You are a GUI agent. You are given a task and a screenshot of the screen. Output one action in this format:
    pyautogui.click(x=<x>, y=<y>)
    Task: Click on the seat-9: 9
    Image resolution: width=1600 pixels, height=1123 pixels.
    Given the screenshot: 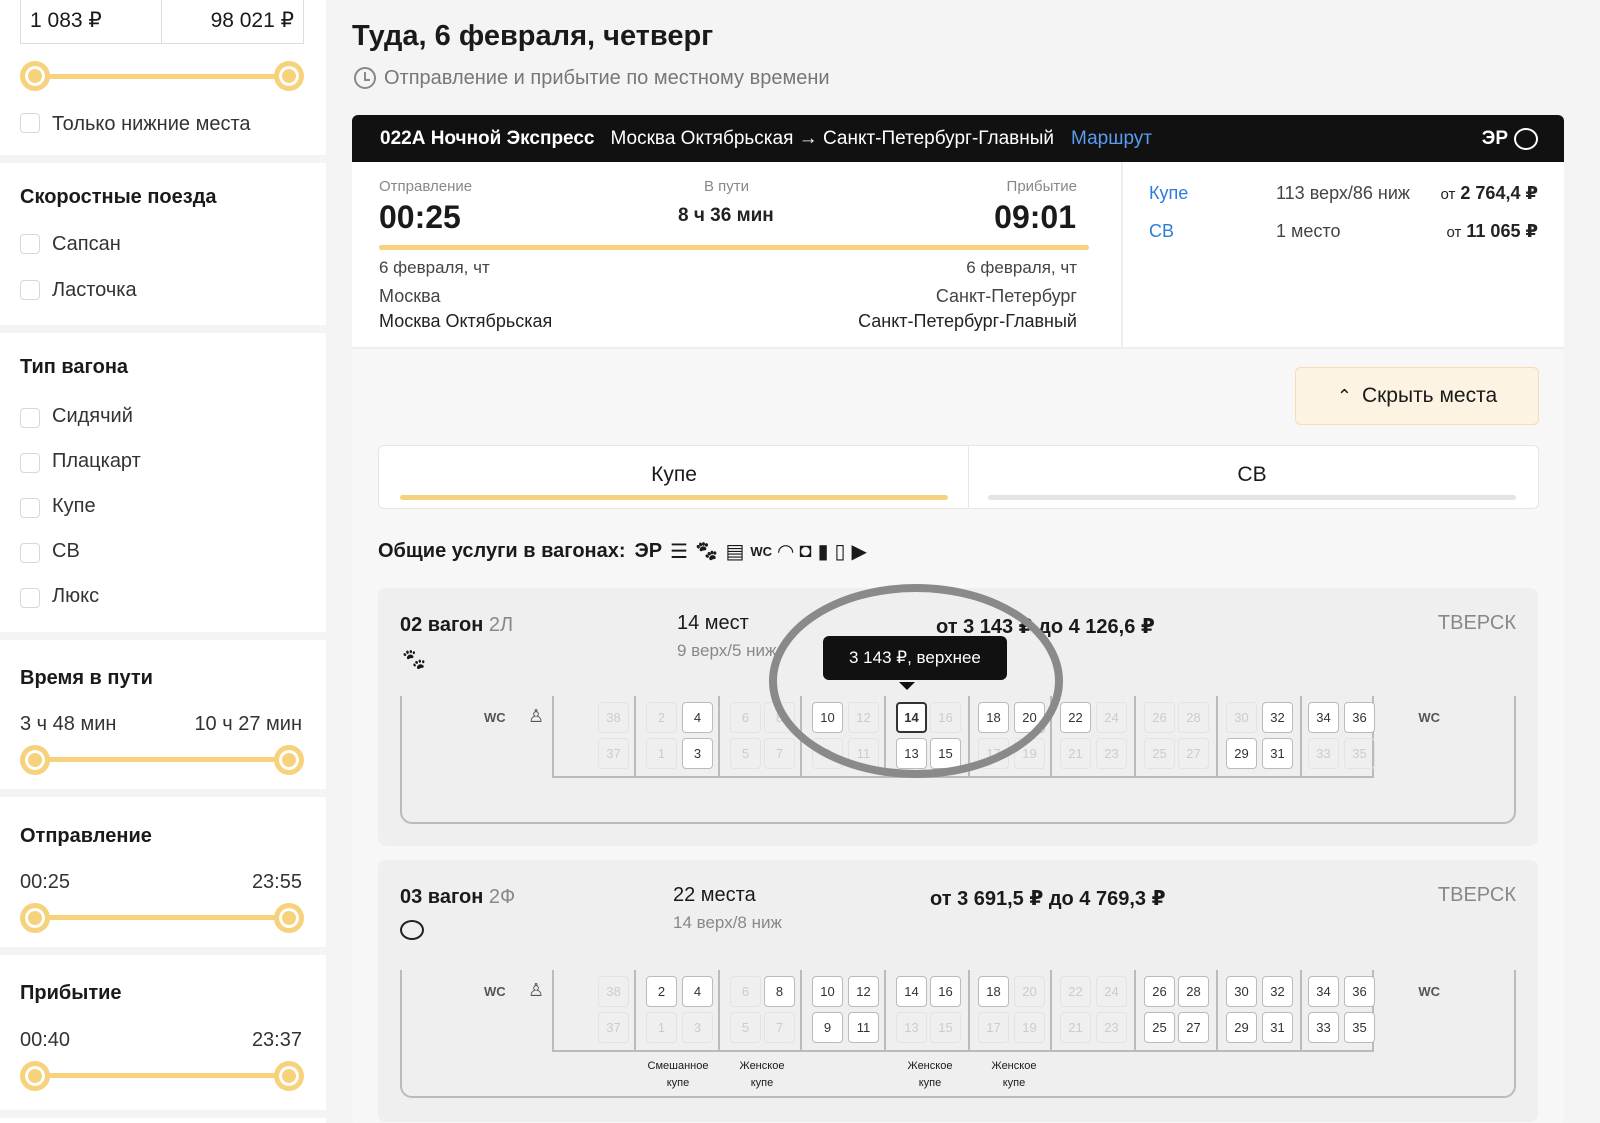 What is the action you would take?
    pyautogui.click(x=827, y=1027)
    